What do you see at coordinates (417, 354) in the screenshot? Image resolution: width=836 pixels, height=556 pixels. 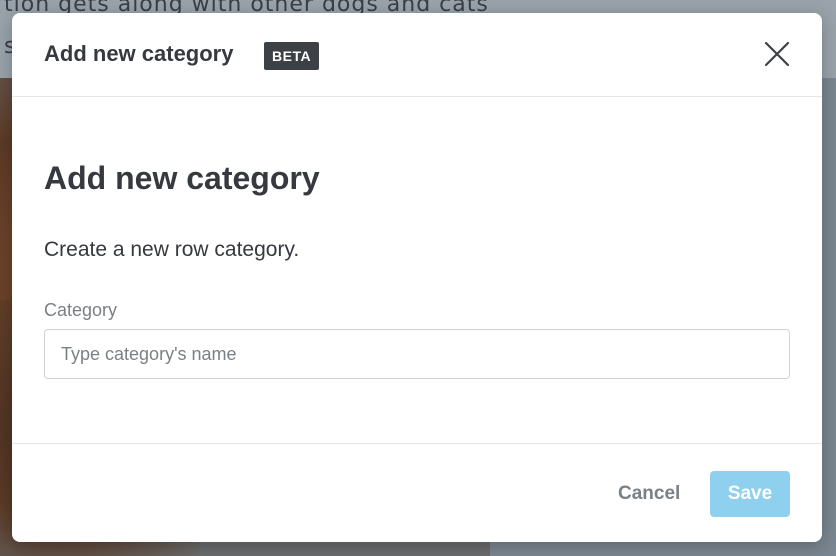 I see `category-name-input` at bounding box center [417, 354].